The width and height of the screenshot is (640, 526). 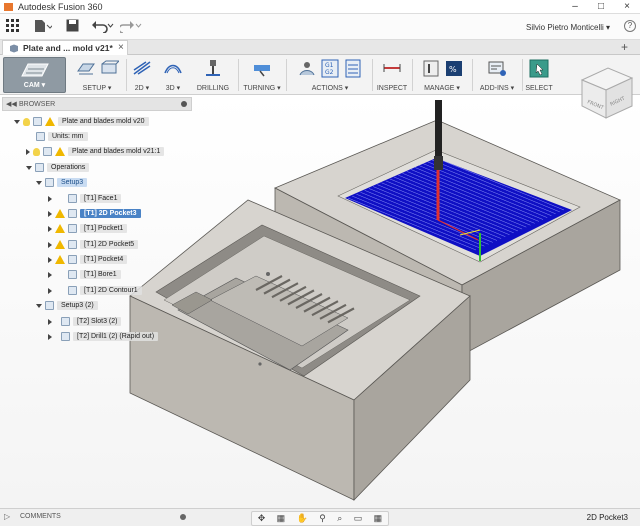 I want to click on face-operation-icon, so click(x=72, y=198).